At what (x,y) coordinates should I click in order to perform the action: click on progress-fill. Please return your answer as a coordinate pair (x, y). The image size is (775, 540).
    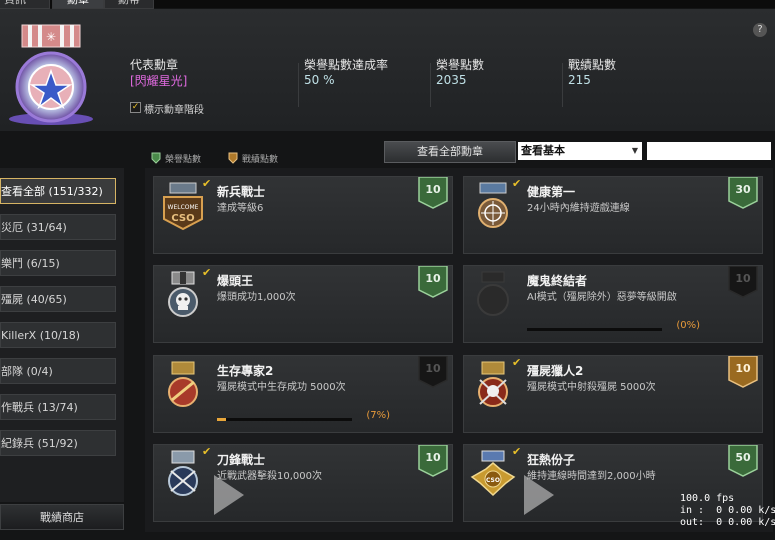
    Looking at the image, I should click on (222, 419).